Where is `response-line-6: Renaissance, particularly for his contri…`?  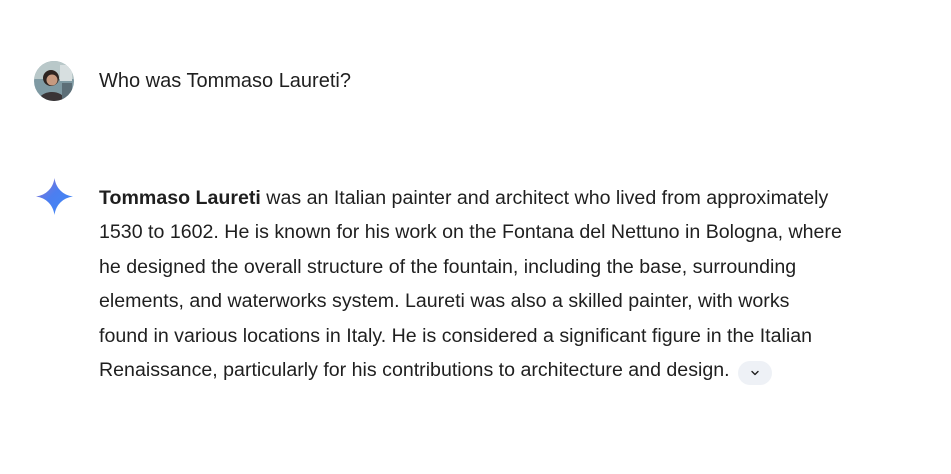
response-line-6: Renaissance, particularly for his contri… is located at coordinates (494, 370).